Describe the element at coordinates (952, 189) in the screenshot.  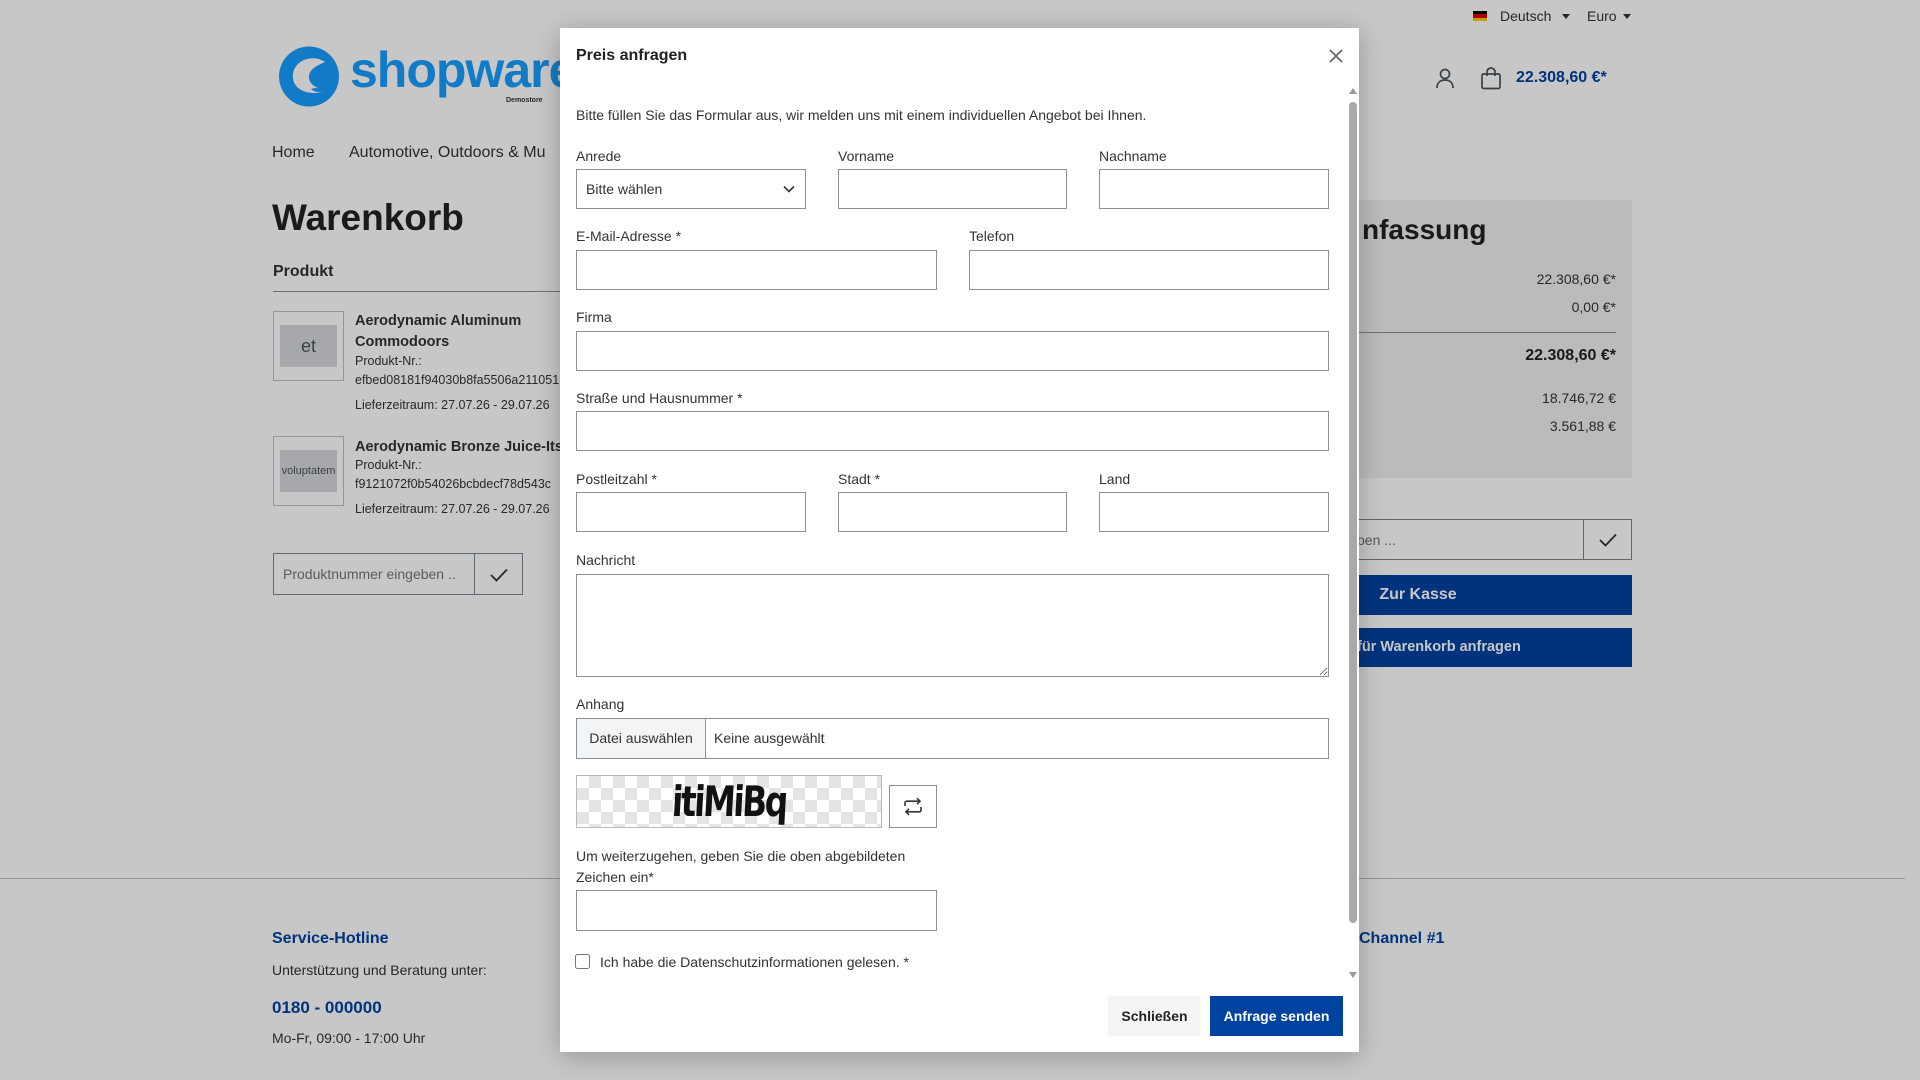
I see `first-name-field` at that location.